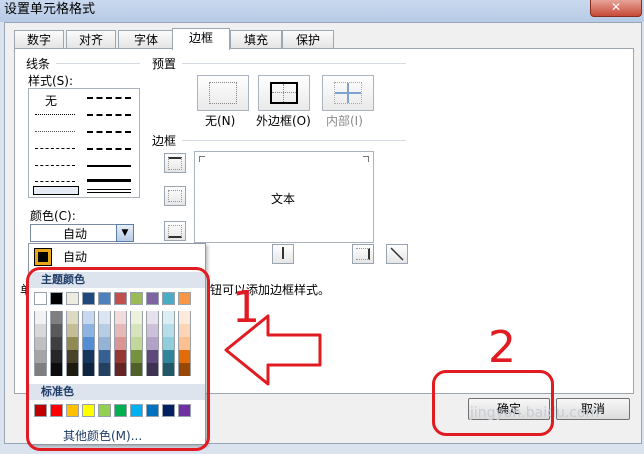 This screenshot has width=644, height=454. Describe the element at coordinates (109, 115) in the screenshot. I see `line-style-slant-dash` at that location.